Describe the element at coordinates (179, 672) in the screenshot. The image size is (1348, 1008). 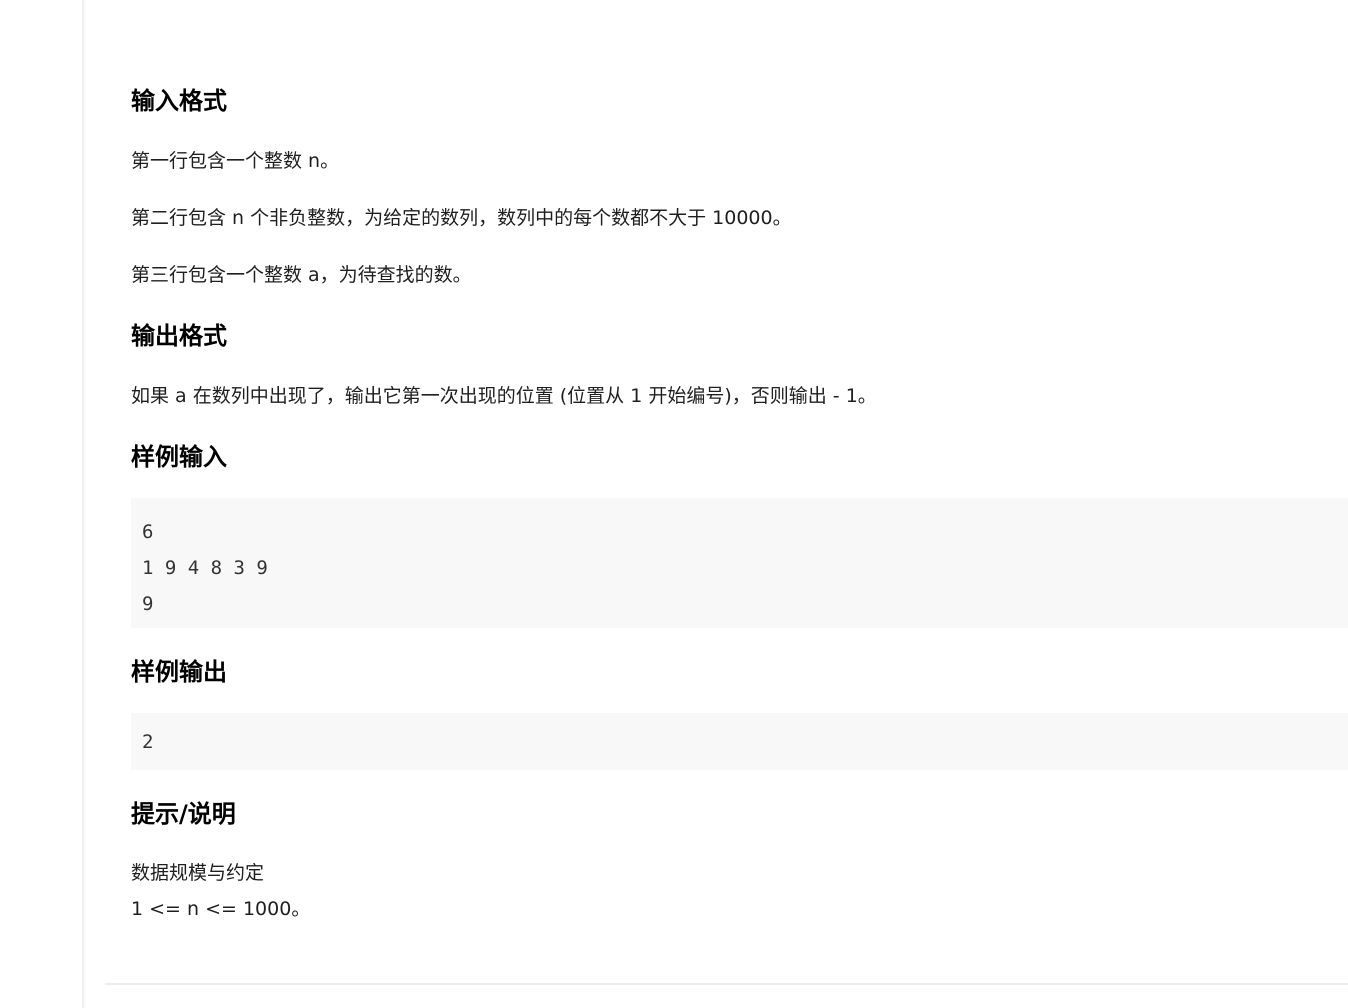
I see `sample-output-heading: 样例输出` at that location.